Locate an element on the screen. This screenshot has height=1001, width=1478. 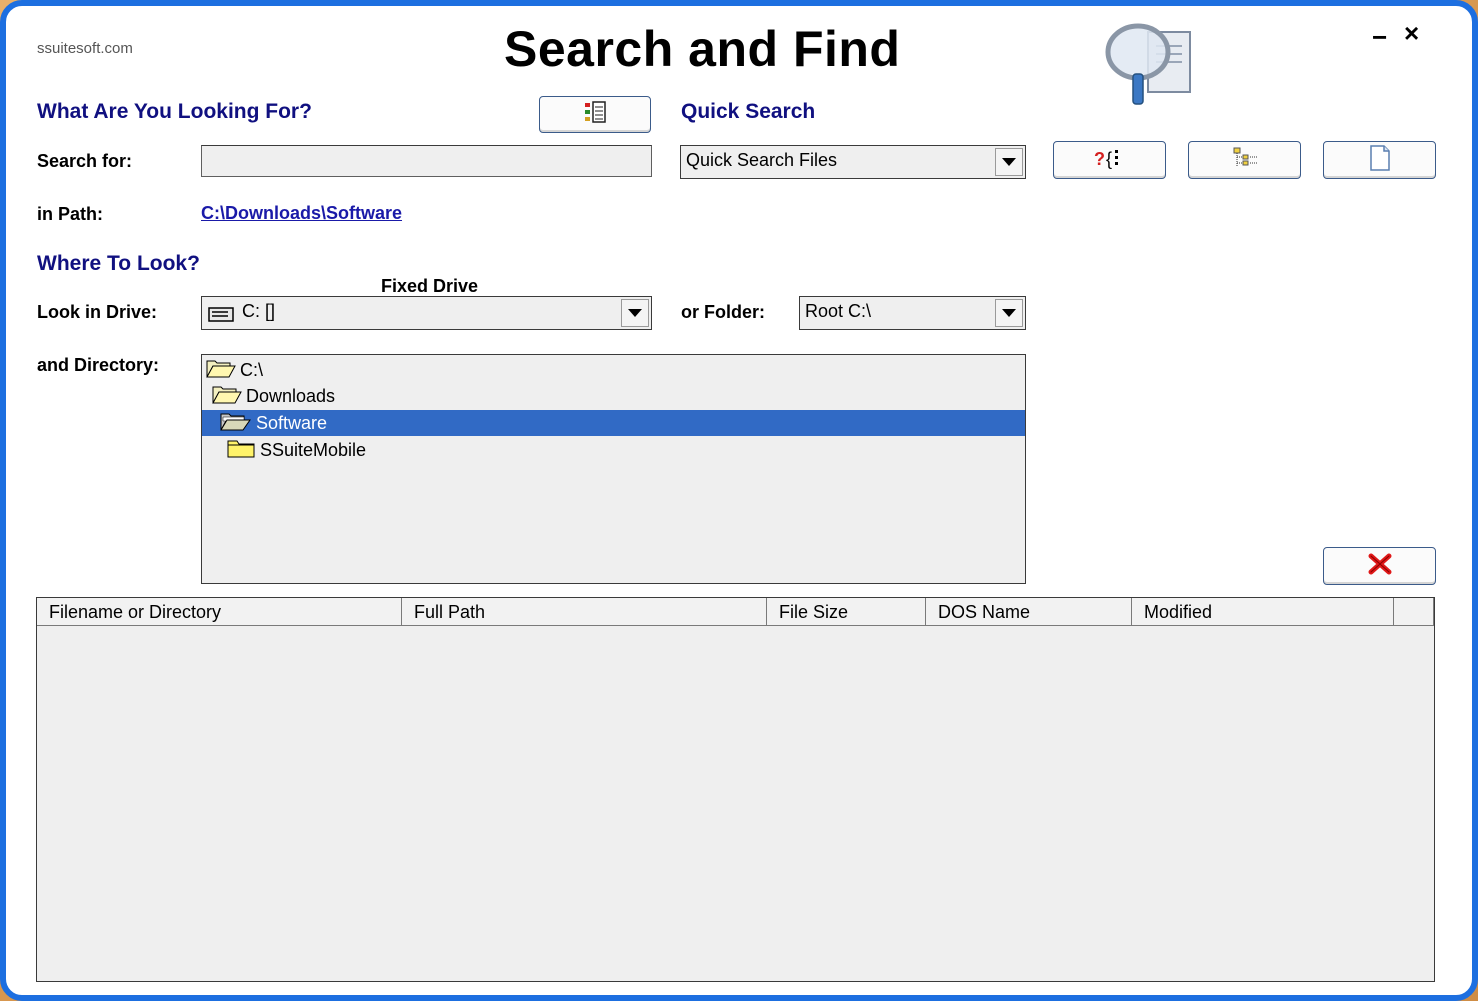
properties-icon is located at coordinates (595, 114).